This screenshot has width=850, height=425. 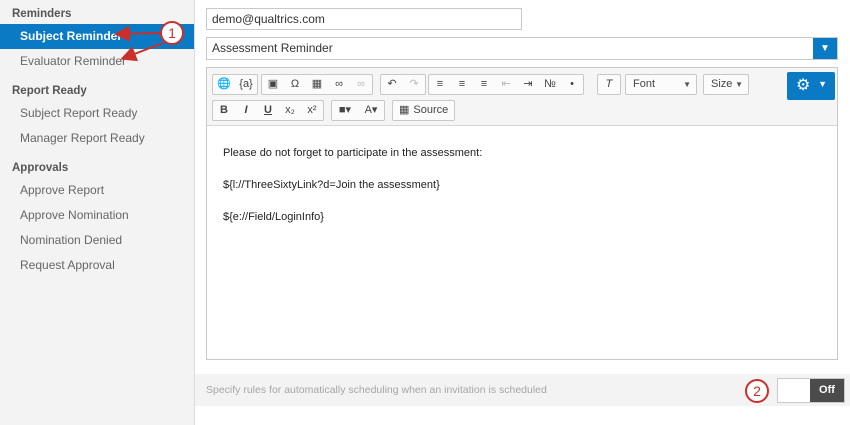 I want to click on annotation-marker-1: 1, so click(x=172, y=33).